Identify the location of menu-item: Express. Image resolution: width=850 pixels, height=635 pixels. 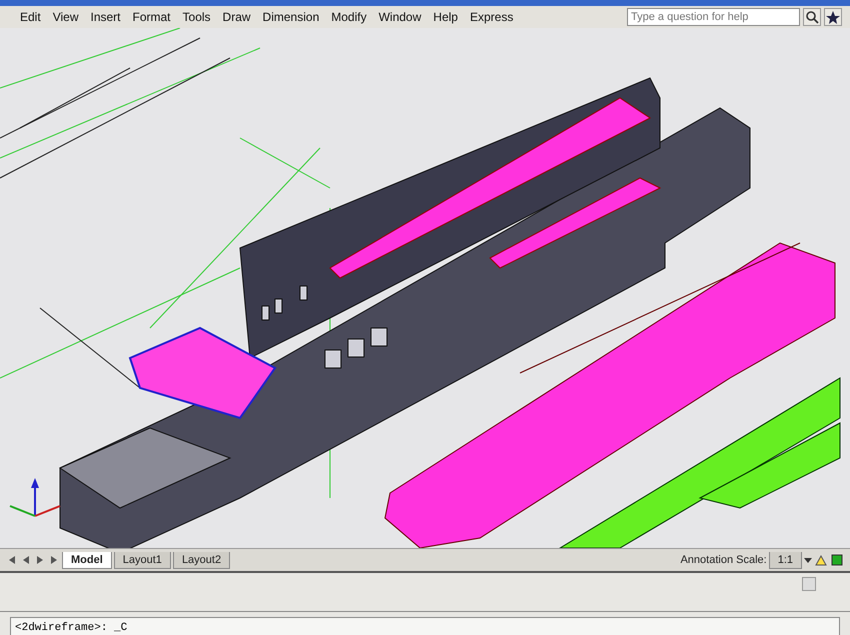
(492, 14).